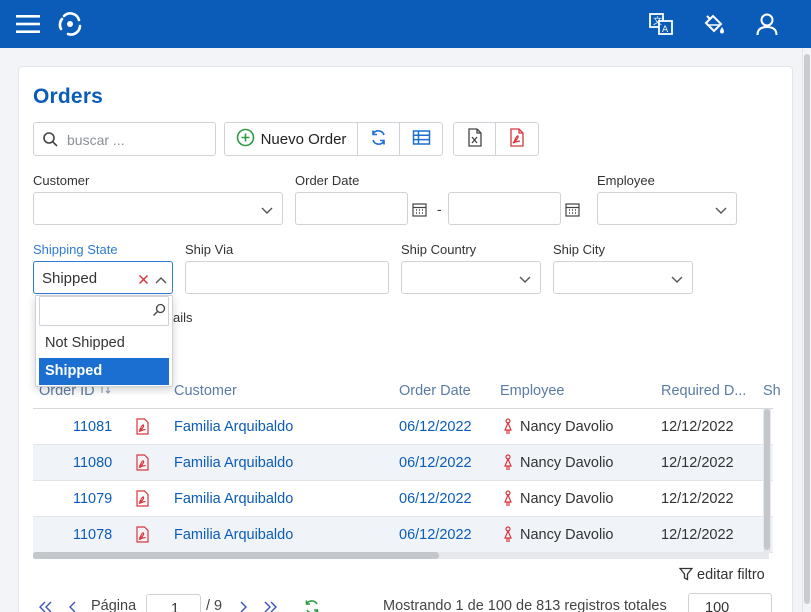  I want to click on refresh-button, so click(379, 139).